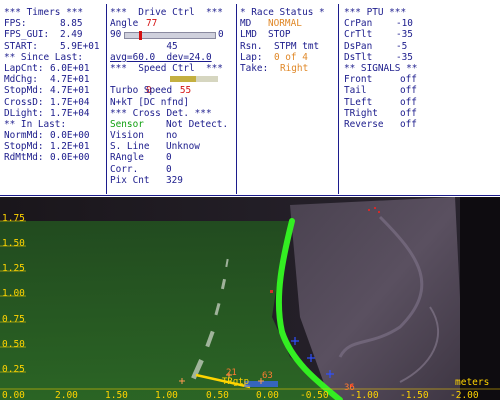  What do you see at coordinates (44, 12) in the screenshot?
I see `timers-title: *** Timers ***` at bounding box center [44, 12].